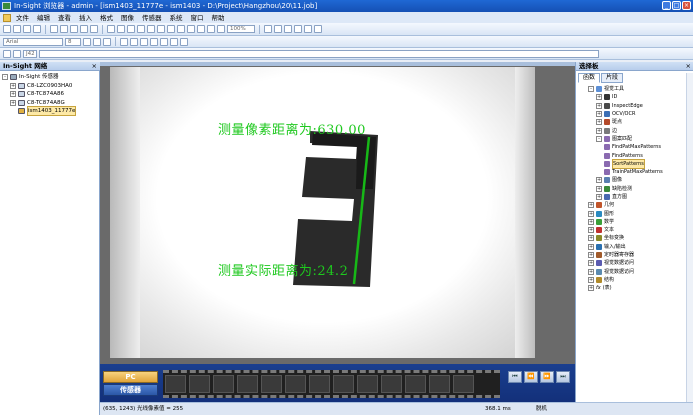 This screenshot has height=415, width=693. Describe the element at coordinates (87, 41) in the screenshot. I see `bold-icon` at that location.